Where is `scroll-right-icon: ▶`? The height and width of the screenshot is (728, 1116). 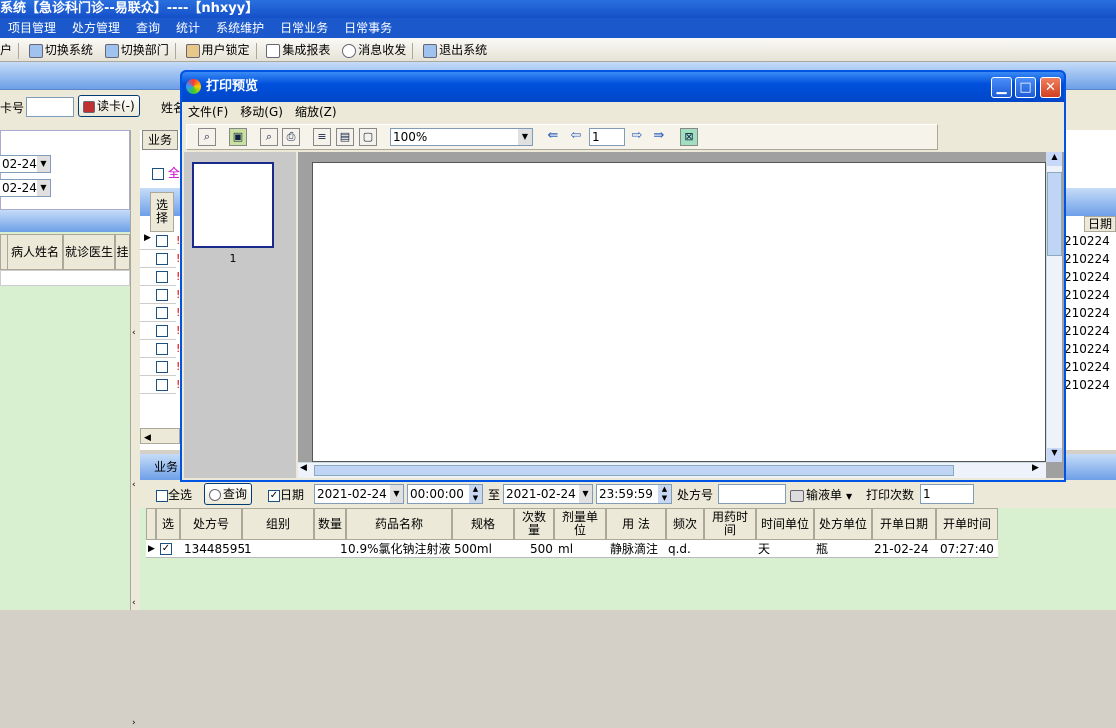 scroll-right-icon: ▶ is located at coordinates (1035, 468).